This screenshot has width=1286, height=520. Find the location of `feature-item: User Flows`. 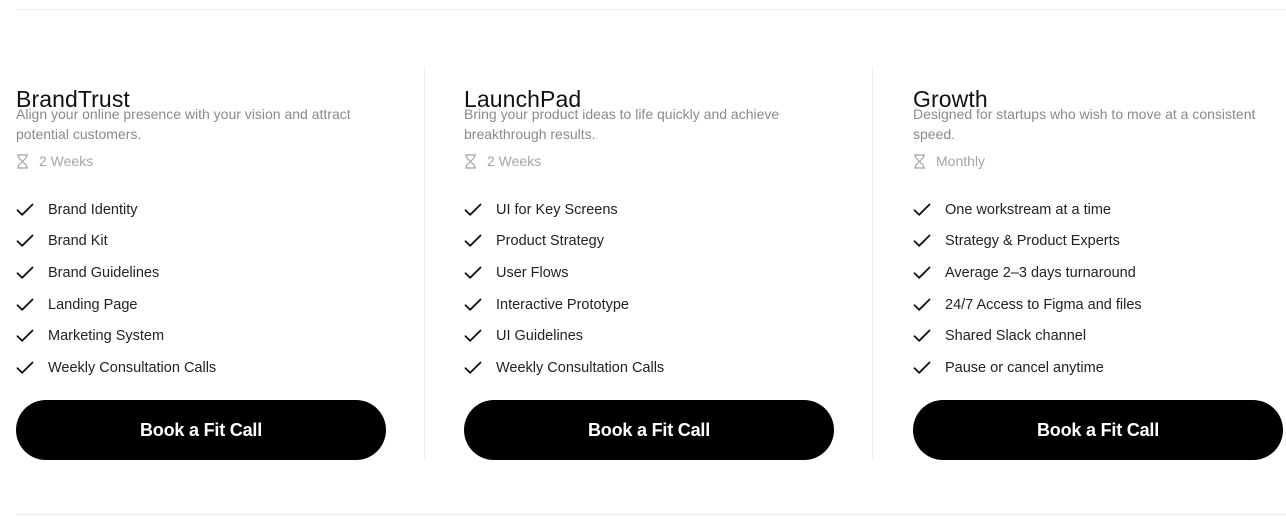

feature-item: User Flows is located at coordinates (564, 273).